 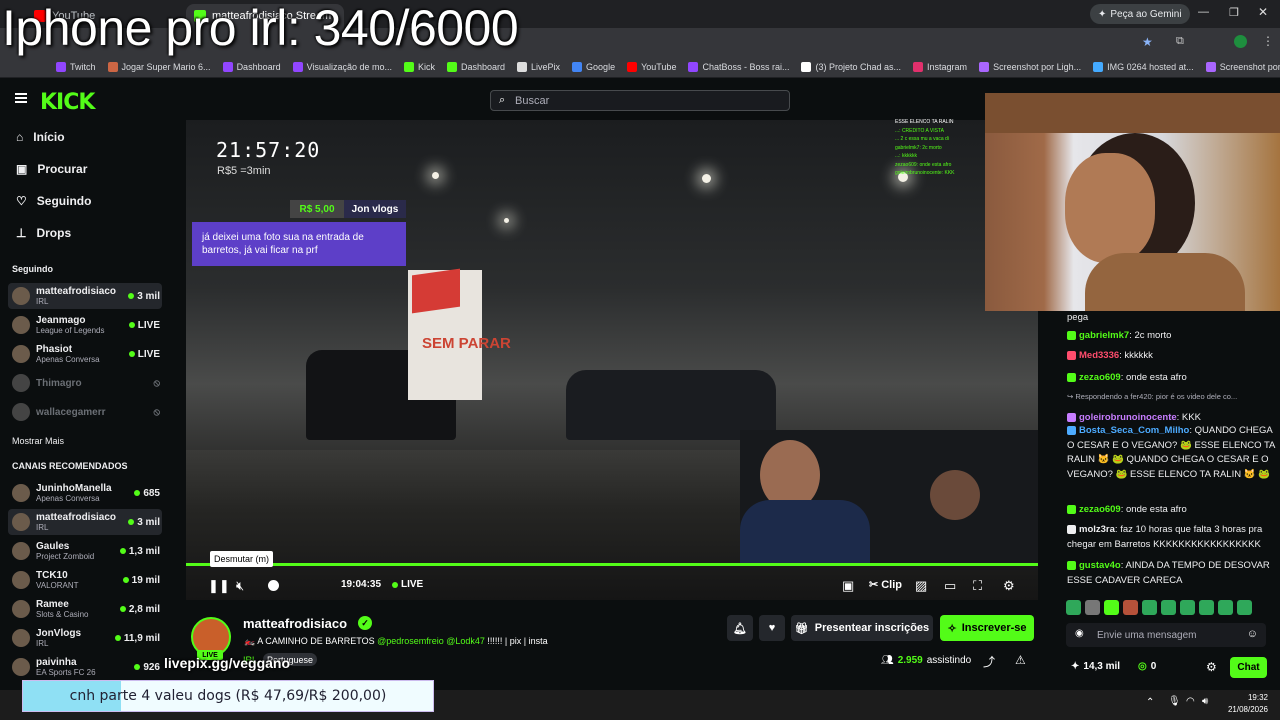 I want to click on chat-gear-icon: ⚙, so click(x=1211, y=667).